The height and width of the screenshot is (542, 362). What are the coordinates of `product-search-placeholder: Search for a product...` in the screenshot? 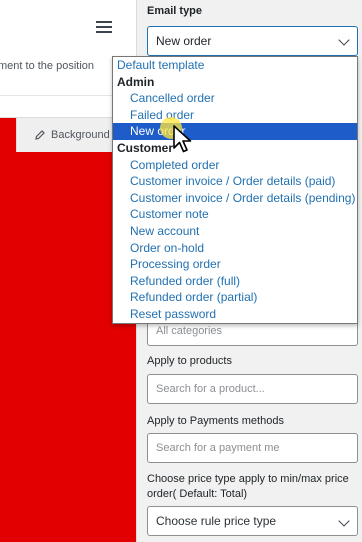 It's located at (210, 389).